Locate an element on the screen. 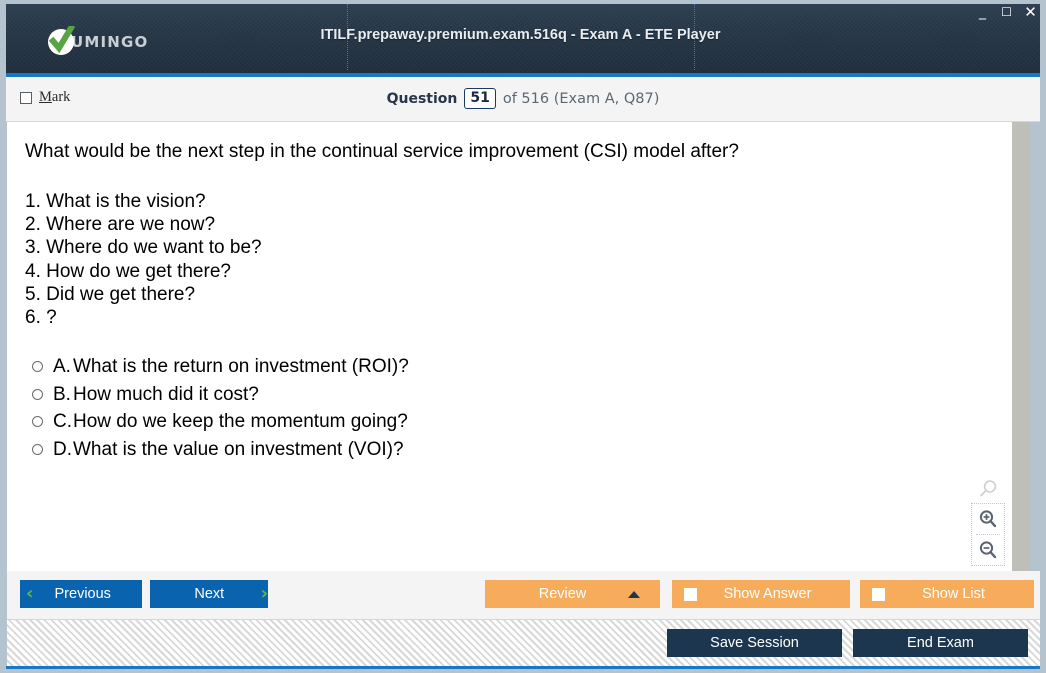 The height and width of the screenshot is (673, 1046). maximize-icon: ☐ is located at coordinates (1006, 12).